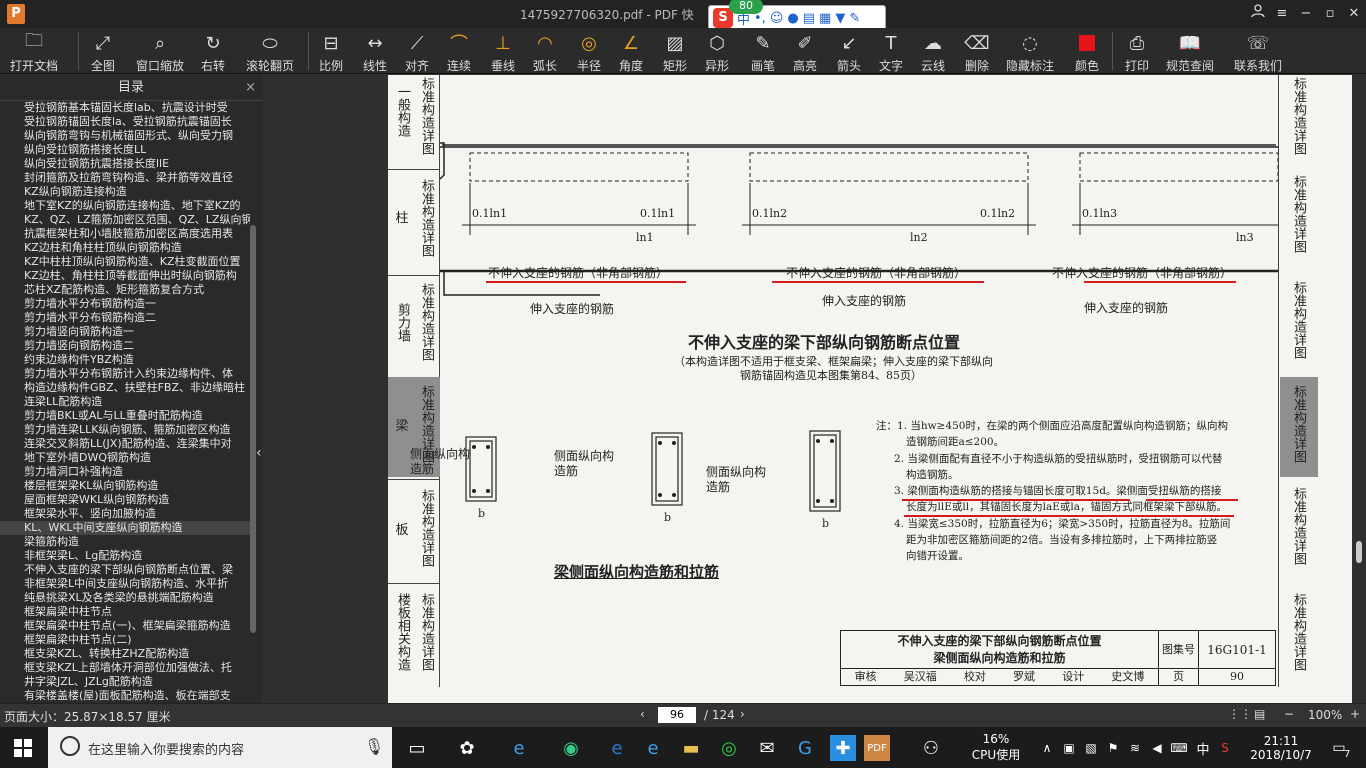  I want to click on toc-item: KZ、QZ、LZ箍筋加密区范围、QZ、LZ纵向钢, so click(125, 220).